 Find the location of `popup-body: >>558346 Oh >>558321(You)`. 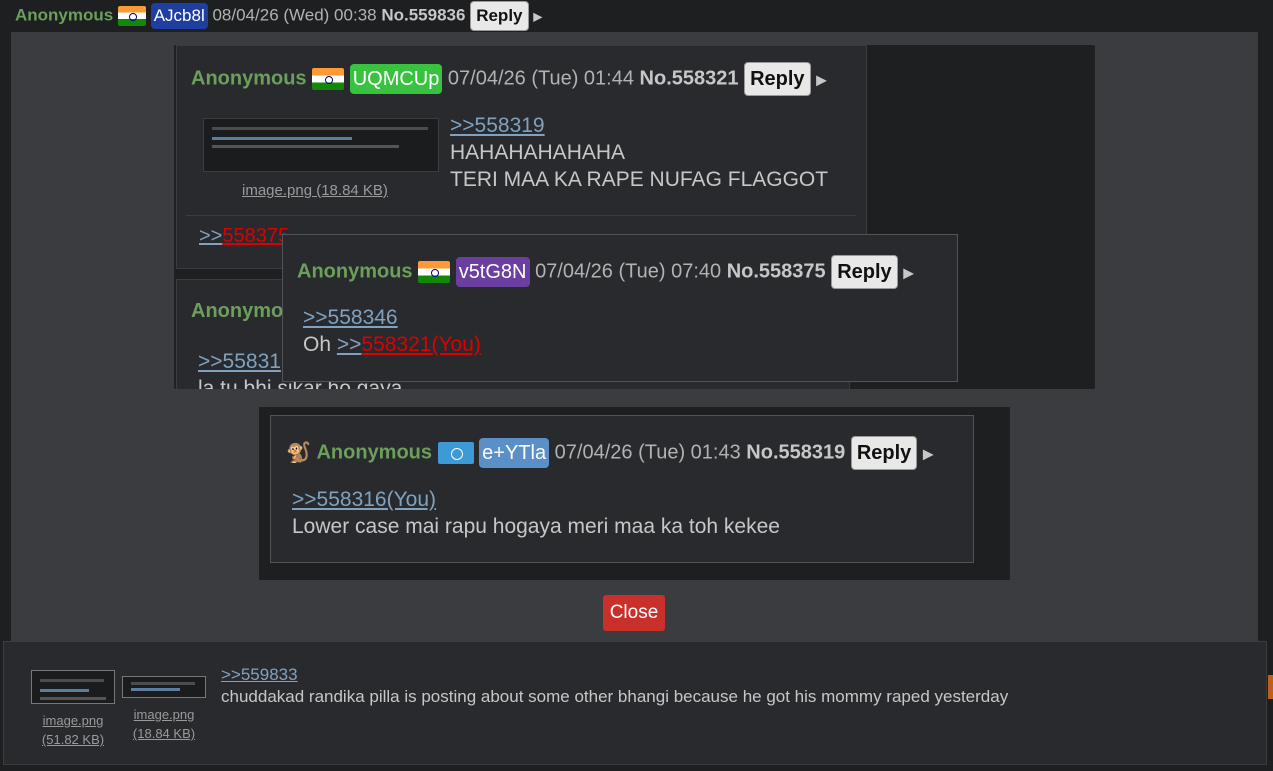

popup-body: >>558346 Oh >>558321(You) is located at coordinates (392, 331).